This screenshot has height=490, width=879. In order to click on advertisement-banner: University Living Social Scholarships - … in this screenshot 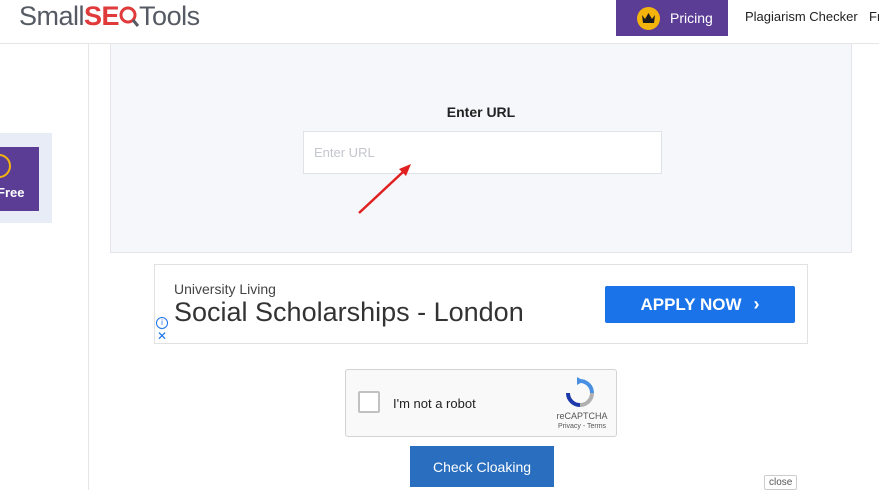, I will do `click(481, 304)`.